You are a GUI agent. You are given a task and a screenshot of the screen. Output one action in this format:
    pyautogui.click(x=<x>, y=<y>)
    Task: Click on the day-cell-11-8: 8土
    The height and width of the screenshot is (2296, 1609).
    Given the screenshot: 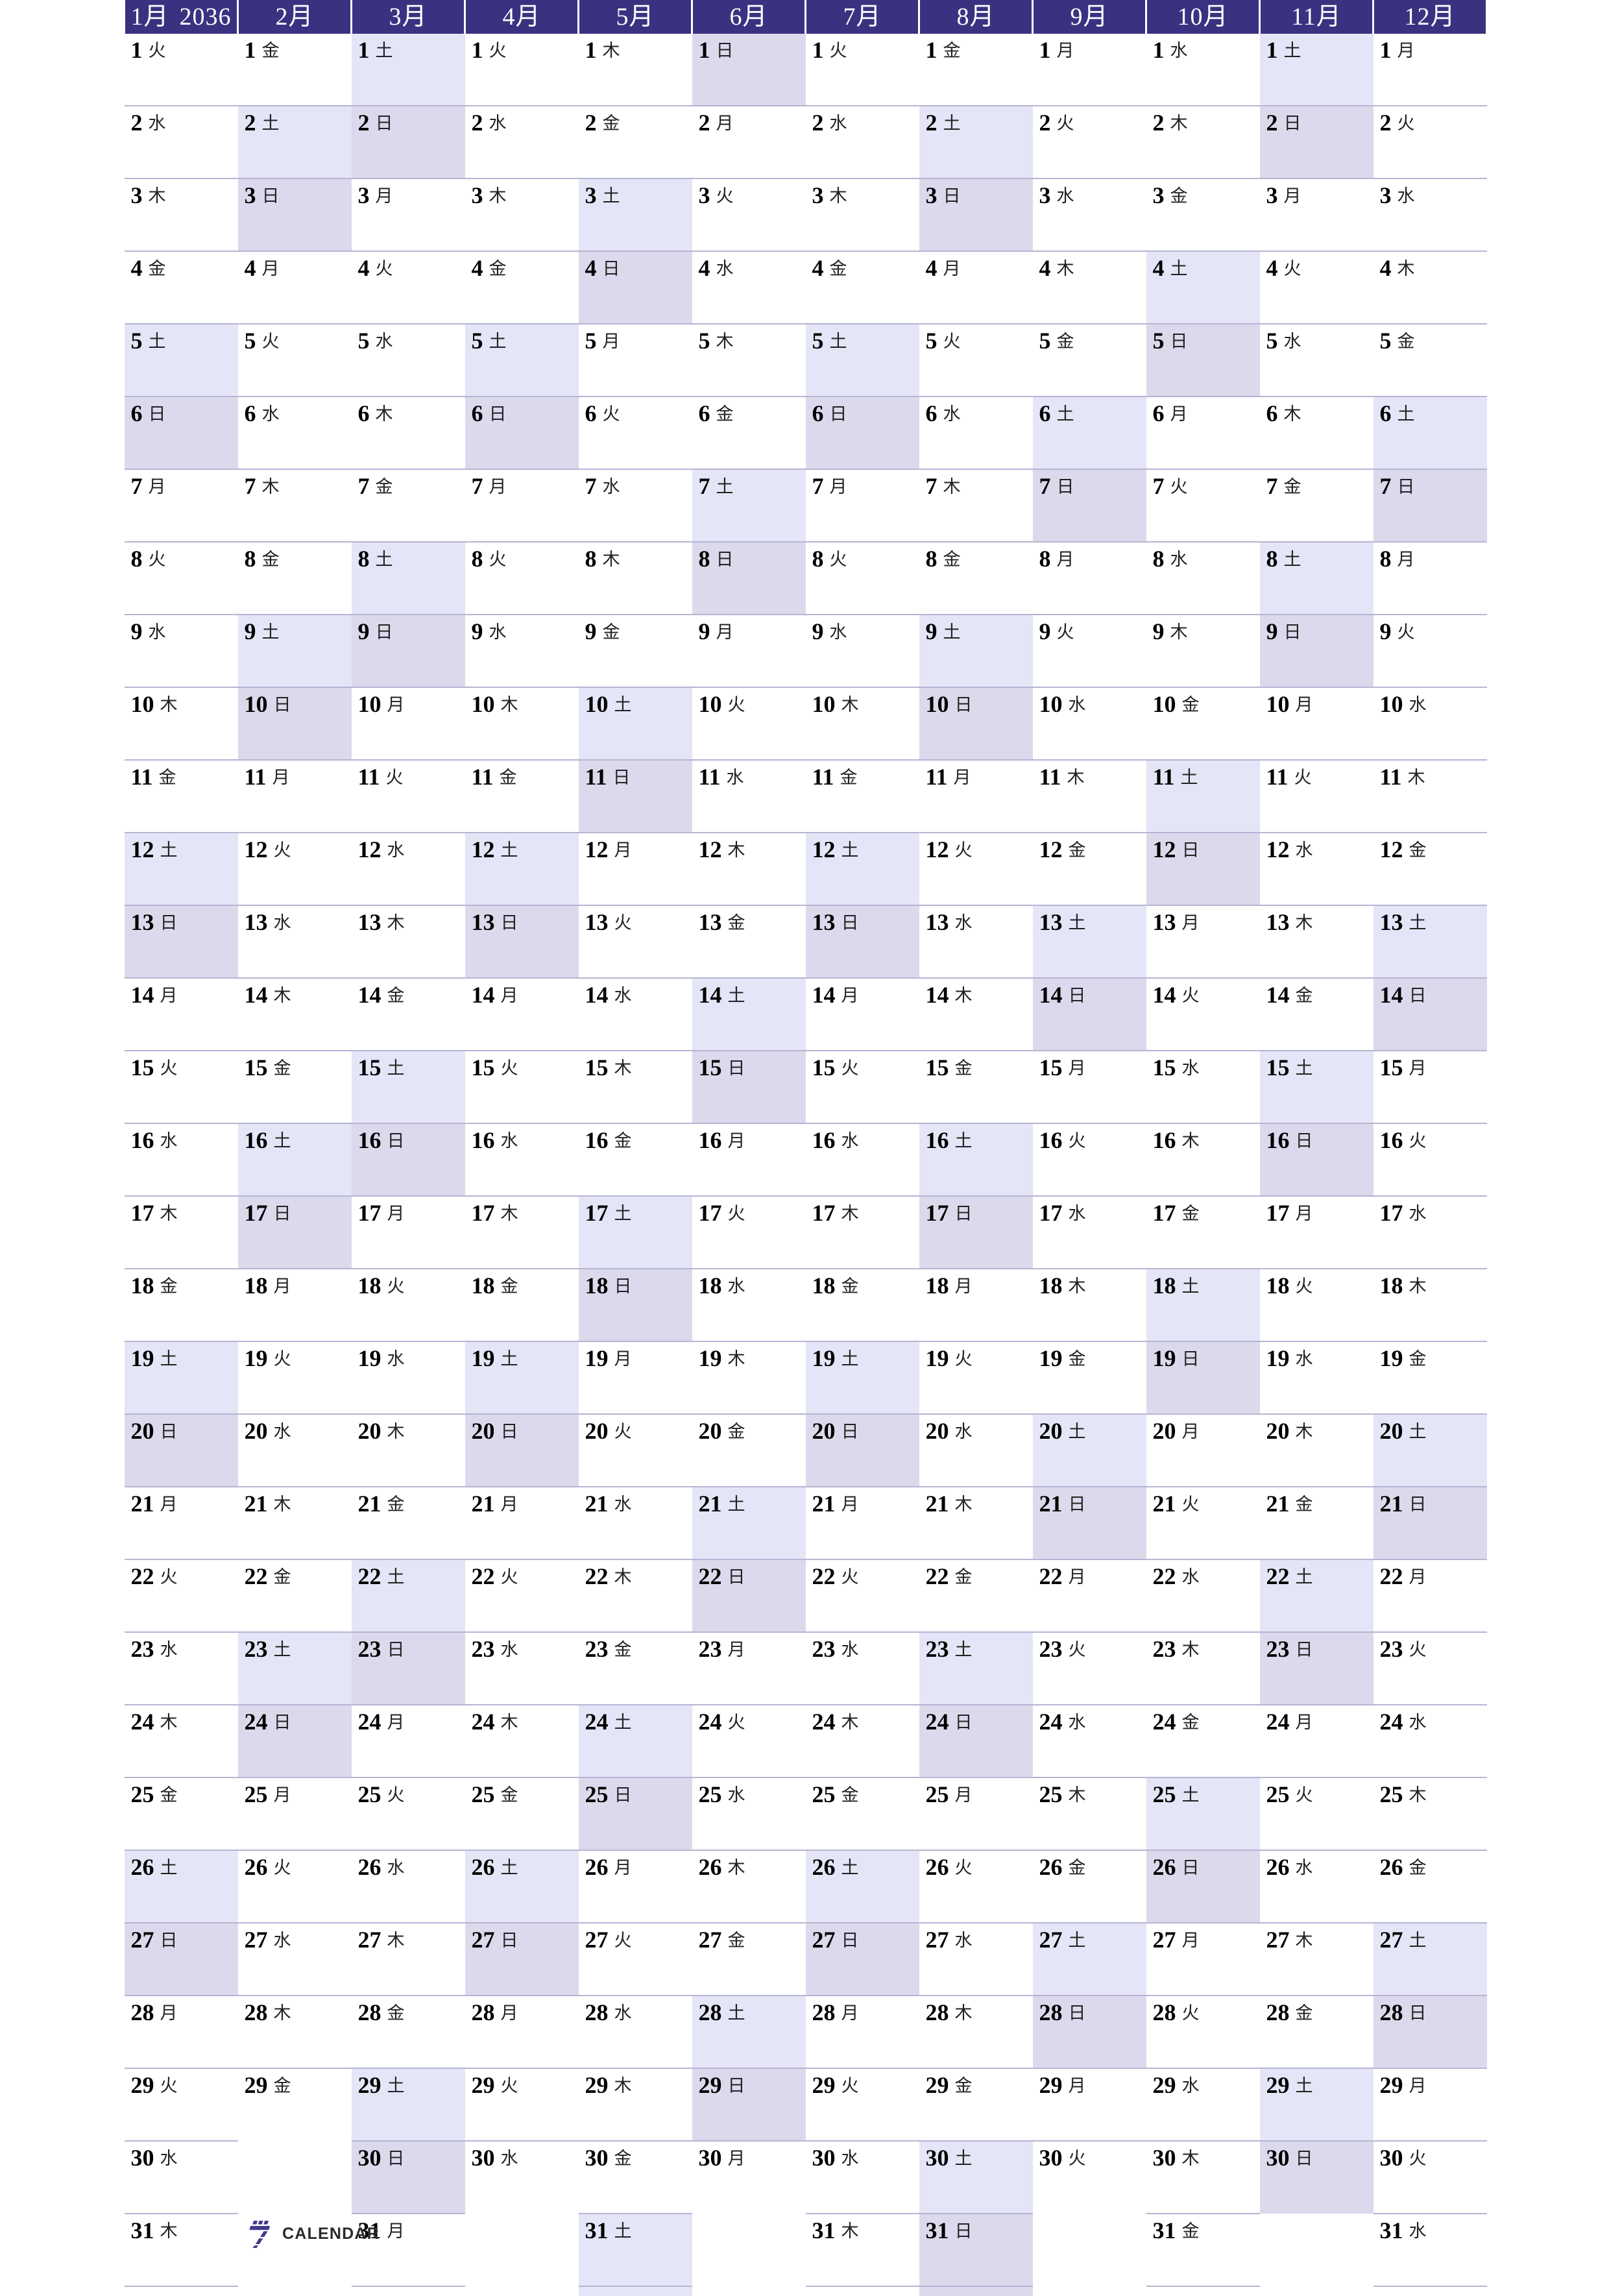 What is the action you would take?
    pyautogui.click(x=1316, y=578)
    